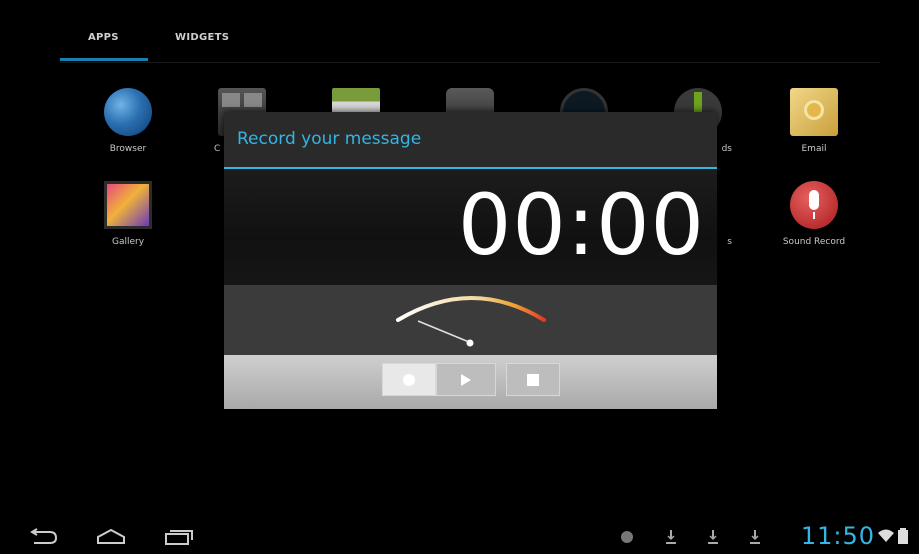  Describe the element at coordinates (202, 37) in the screenshot. I see `tab-widgets: WIDGETS` at that location.